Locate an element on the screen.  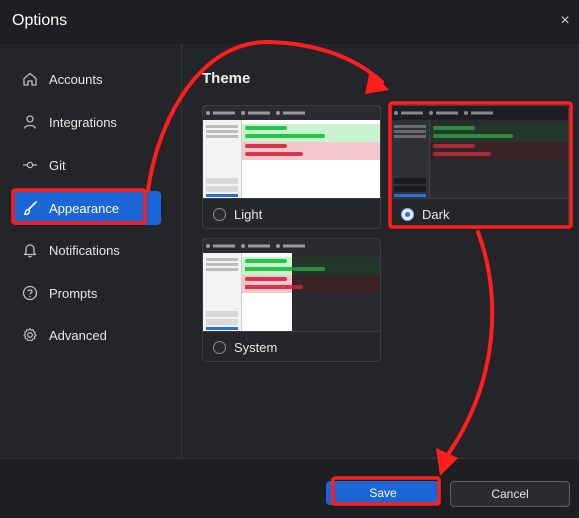
sidebar-item-appearance: Appearance is located at coordinates (86, 208).